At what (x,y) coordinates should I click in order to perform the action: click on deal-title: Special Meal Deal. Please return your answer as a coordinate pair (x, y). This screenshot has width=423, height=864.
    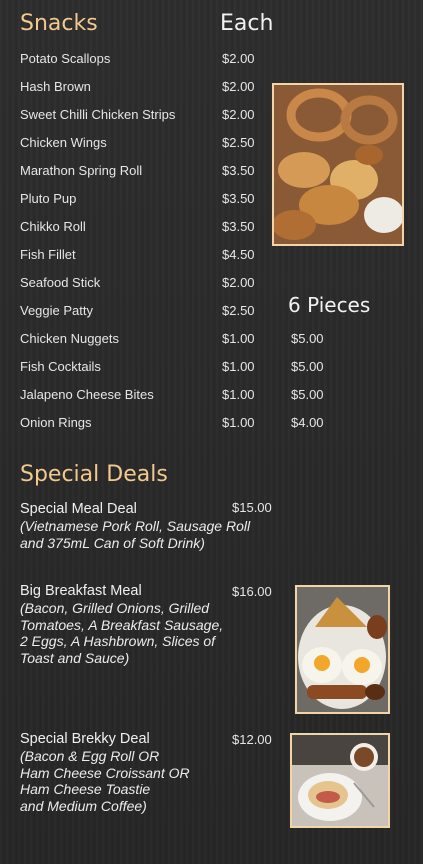
    Looking at the image, I should click on (78, 509).